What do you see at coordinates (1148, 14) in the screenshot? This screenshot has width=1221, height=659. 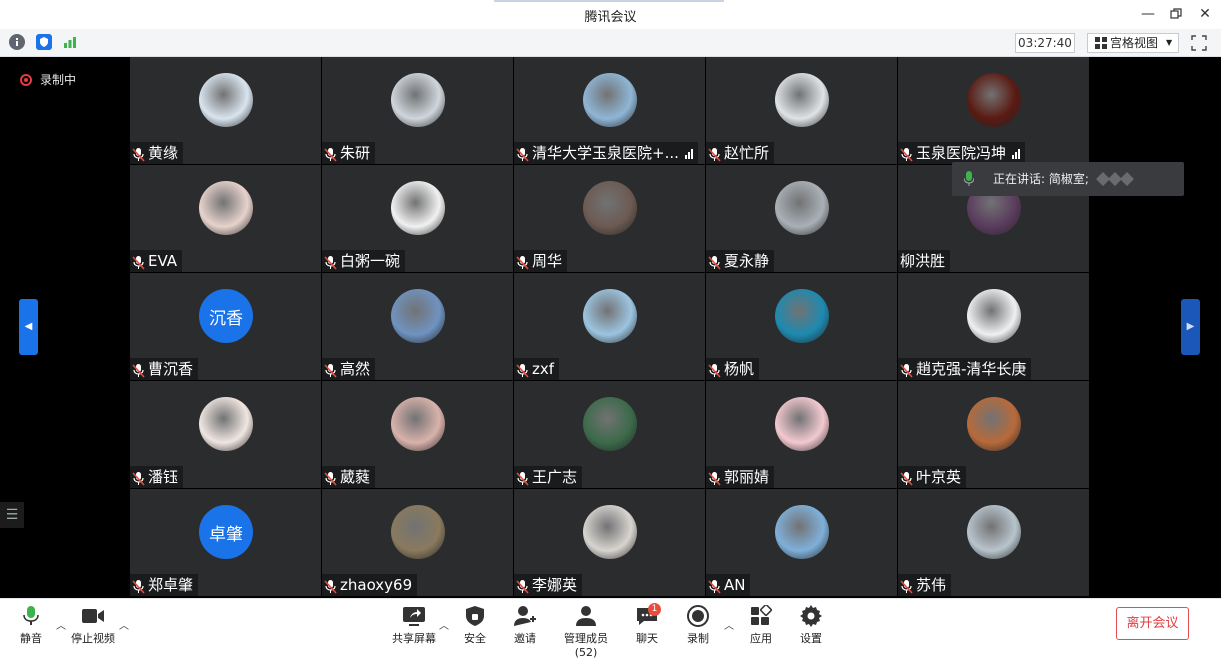 I see `minimize-icon: —` at bounding box center [1148, 14].